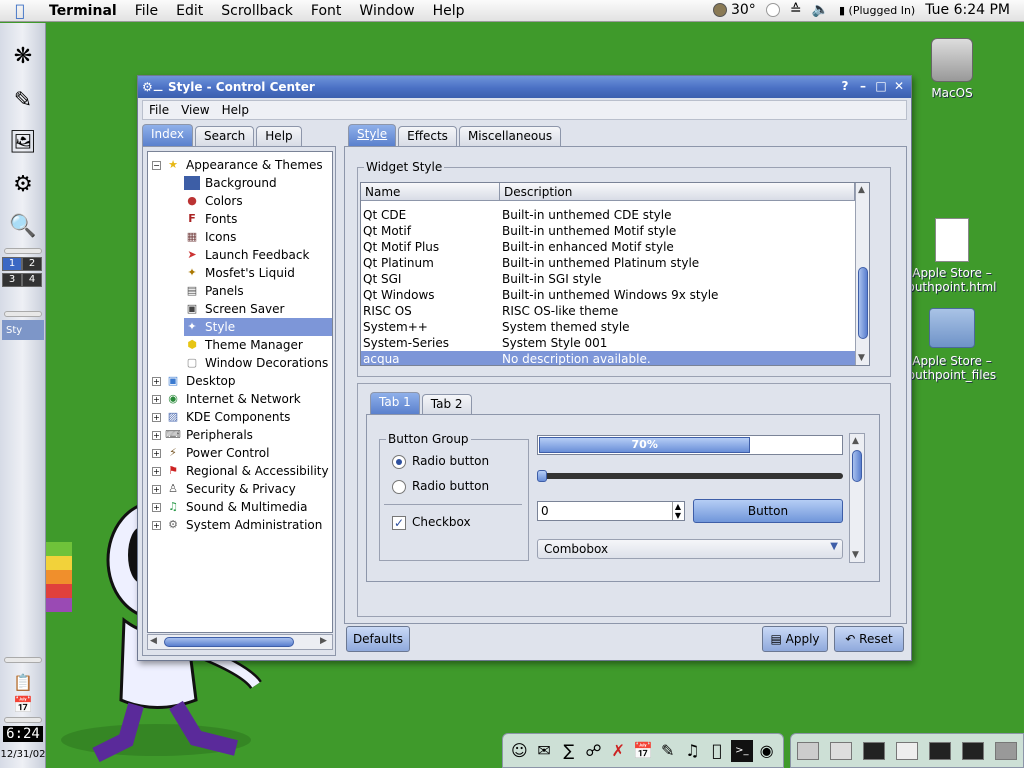  What do you see at coordinates (195, 110) in the screenshot?
I see `window-menu-view: View` at bounding box center [195, 110].